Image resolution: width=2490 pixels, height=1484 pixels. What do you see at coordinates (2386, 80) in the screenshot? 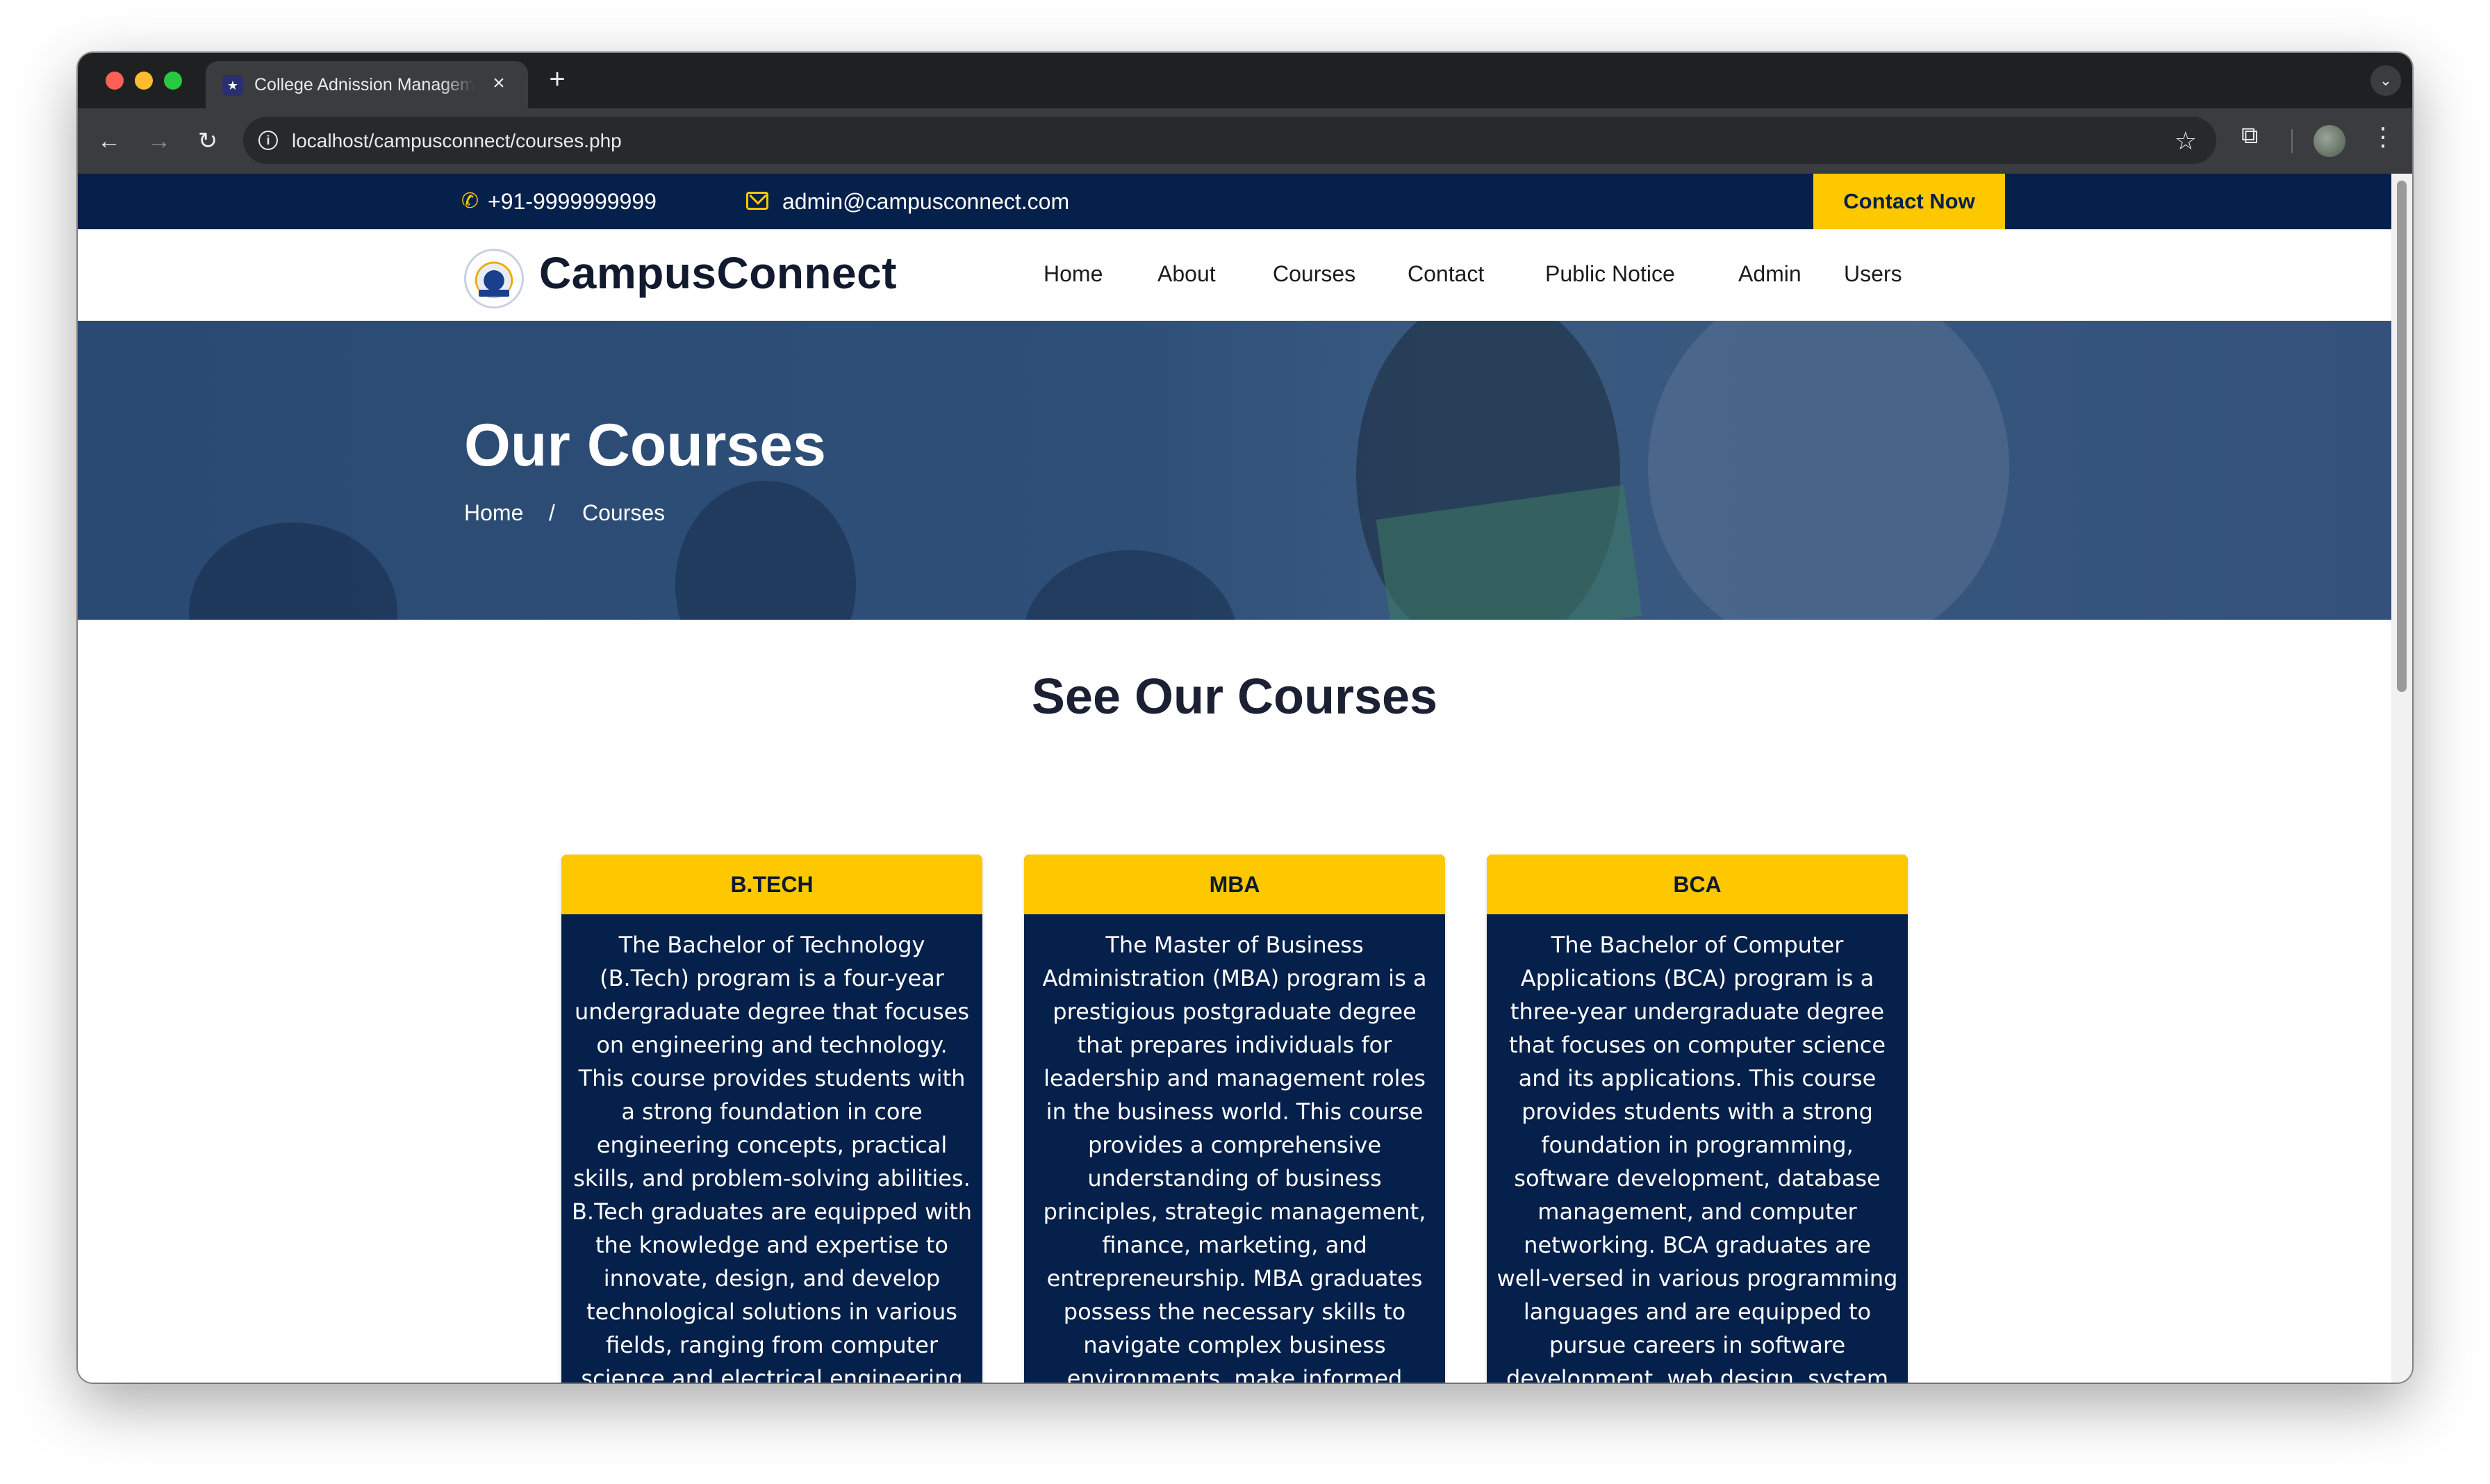
I see `tab-search-button: ⌄` at bounding box center [2386, 80].